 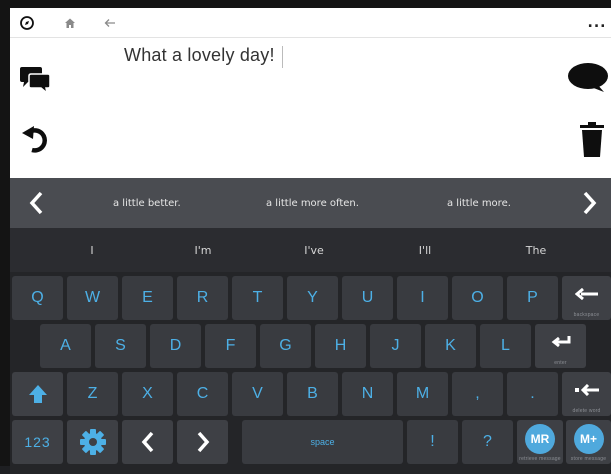 I want to click on delete-word-icon, so click(x=586, y=390).